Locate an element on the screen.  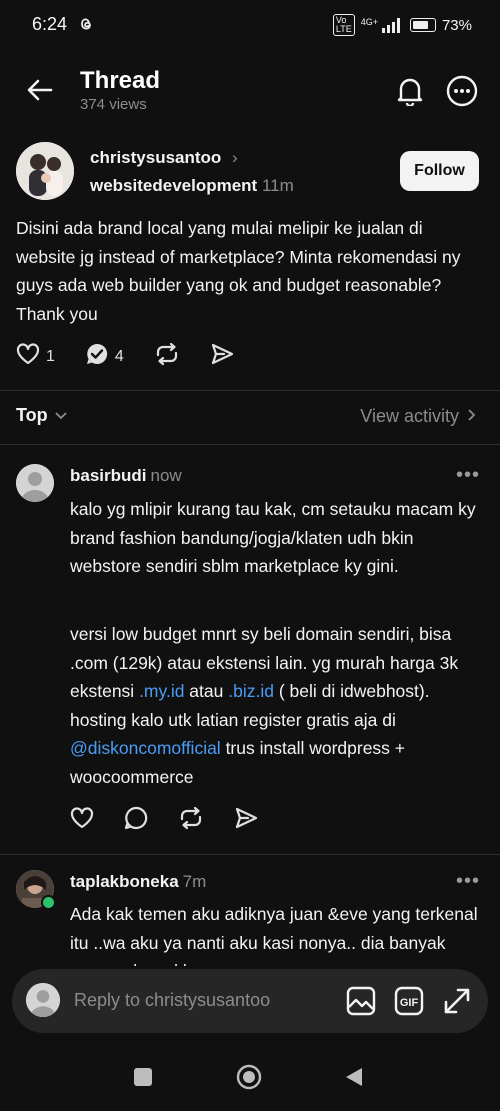
reply-author: taplakboneka is located at coordinates (124, 881).